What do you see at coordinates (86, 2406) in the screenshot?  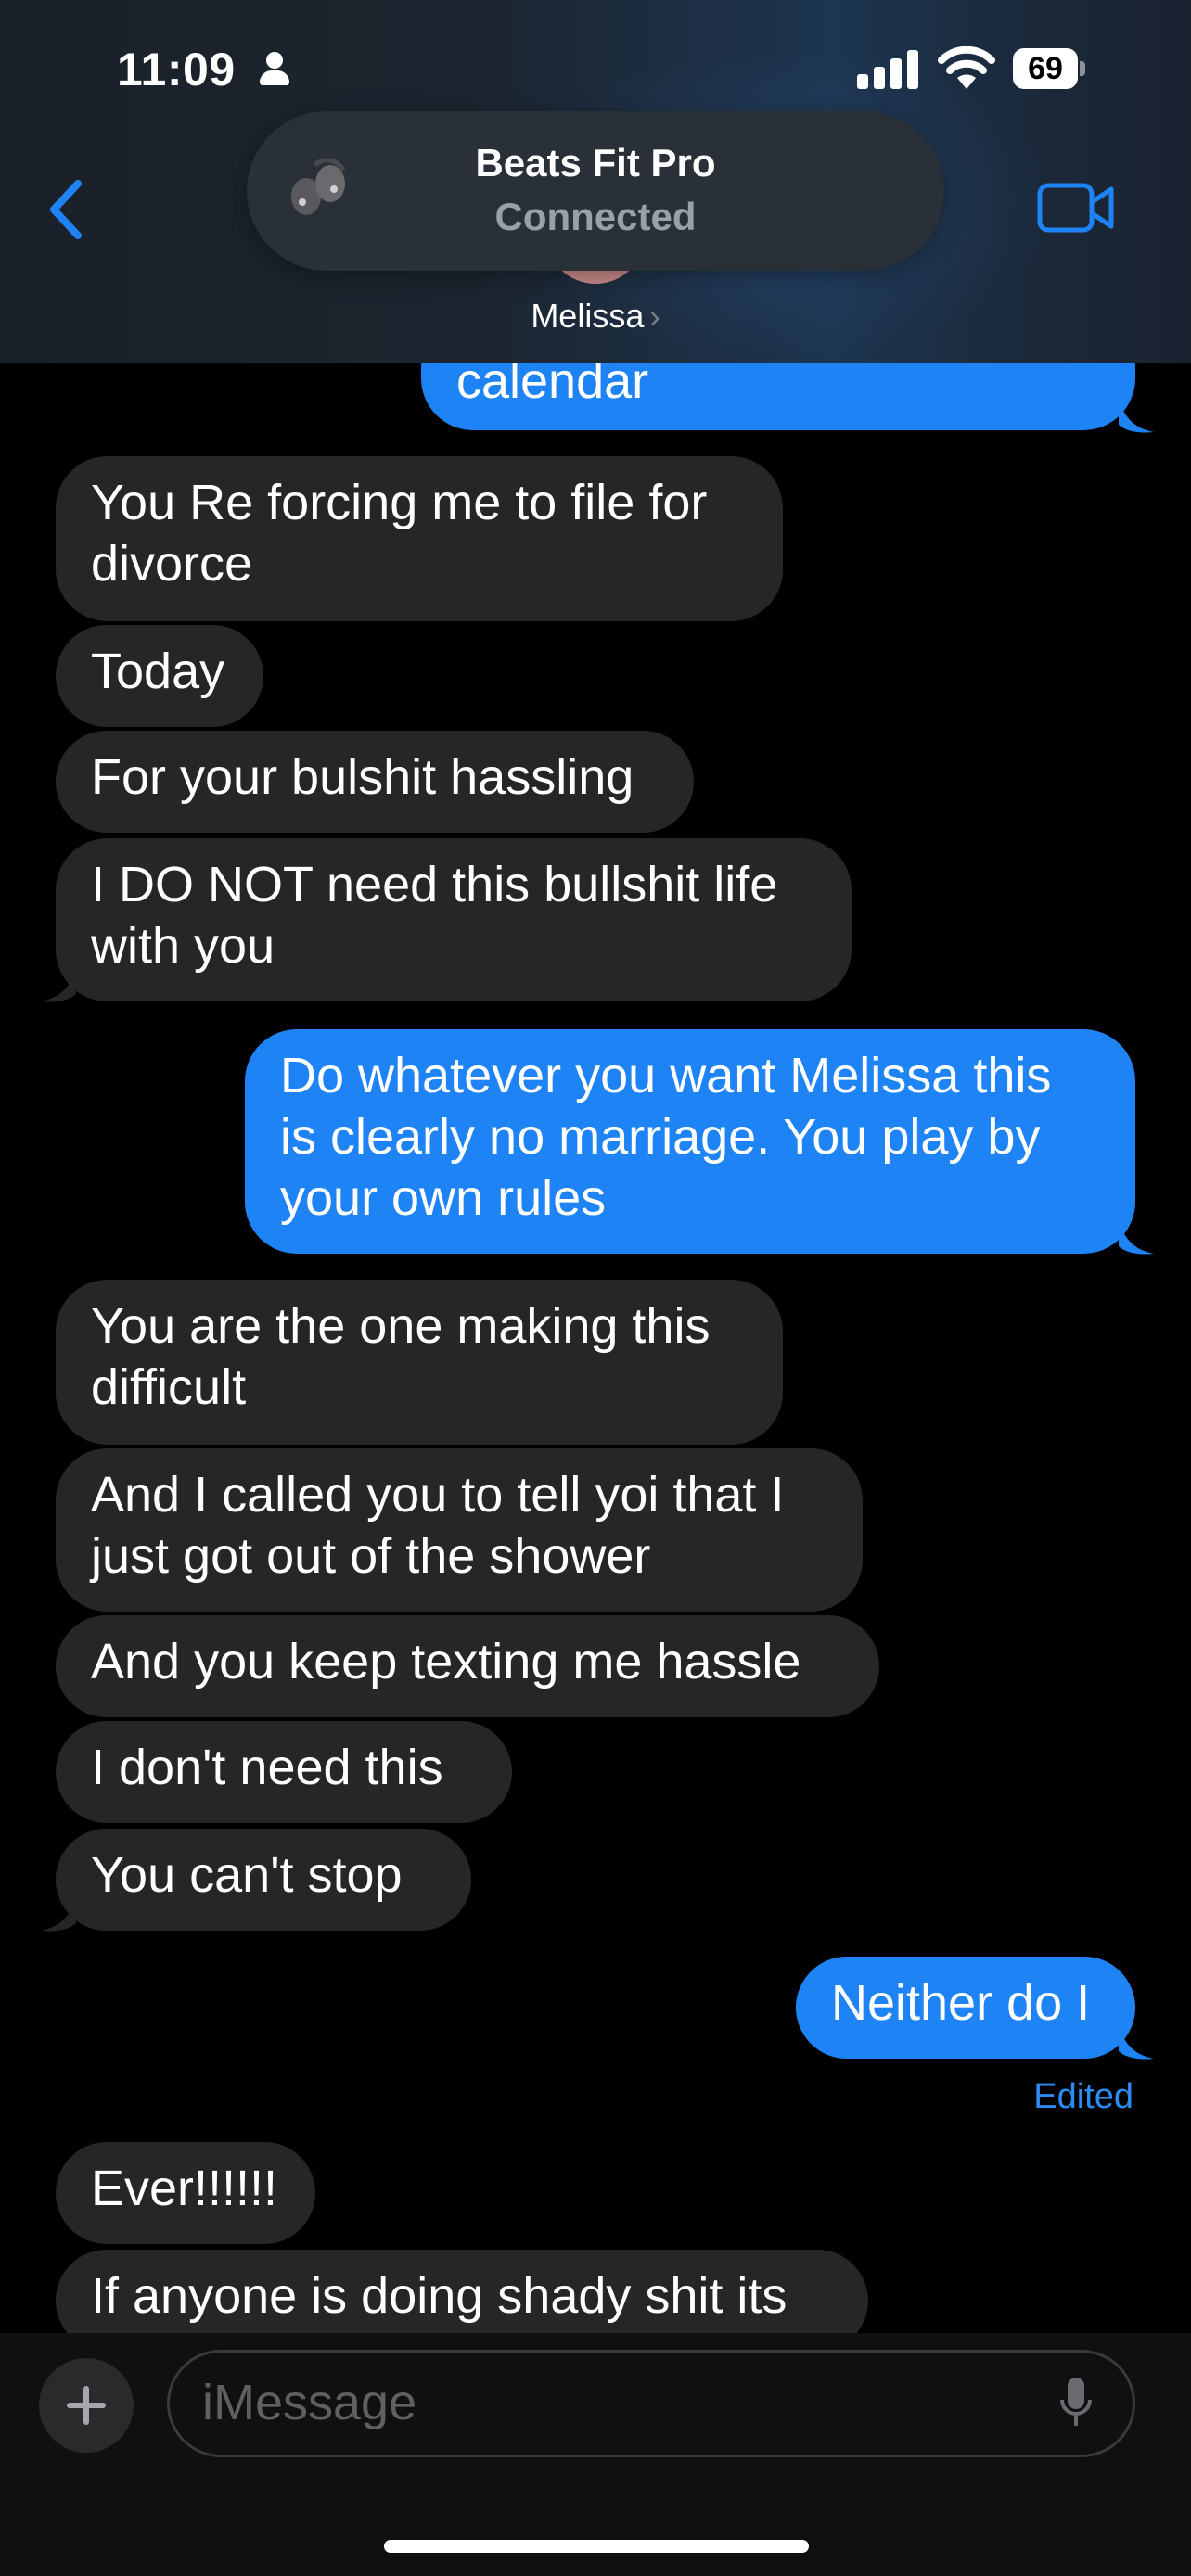 I see `add-attachment-button` at bounding box center [86, 2406].